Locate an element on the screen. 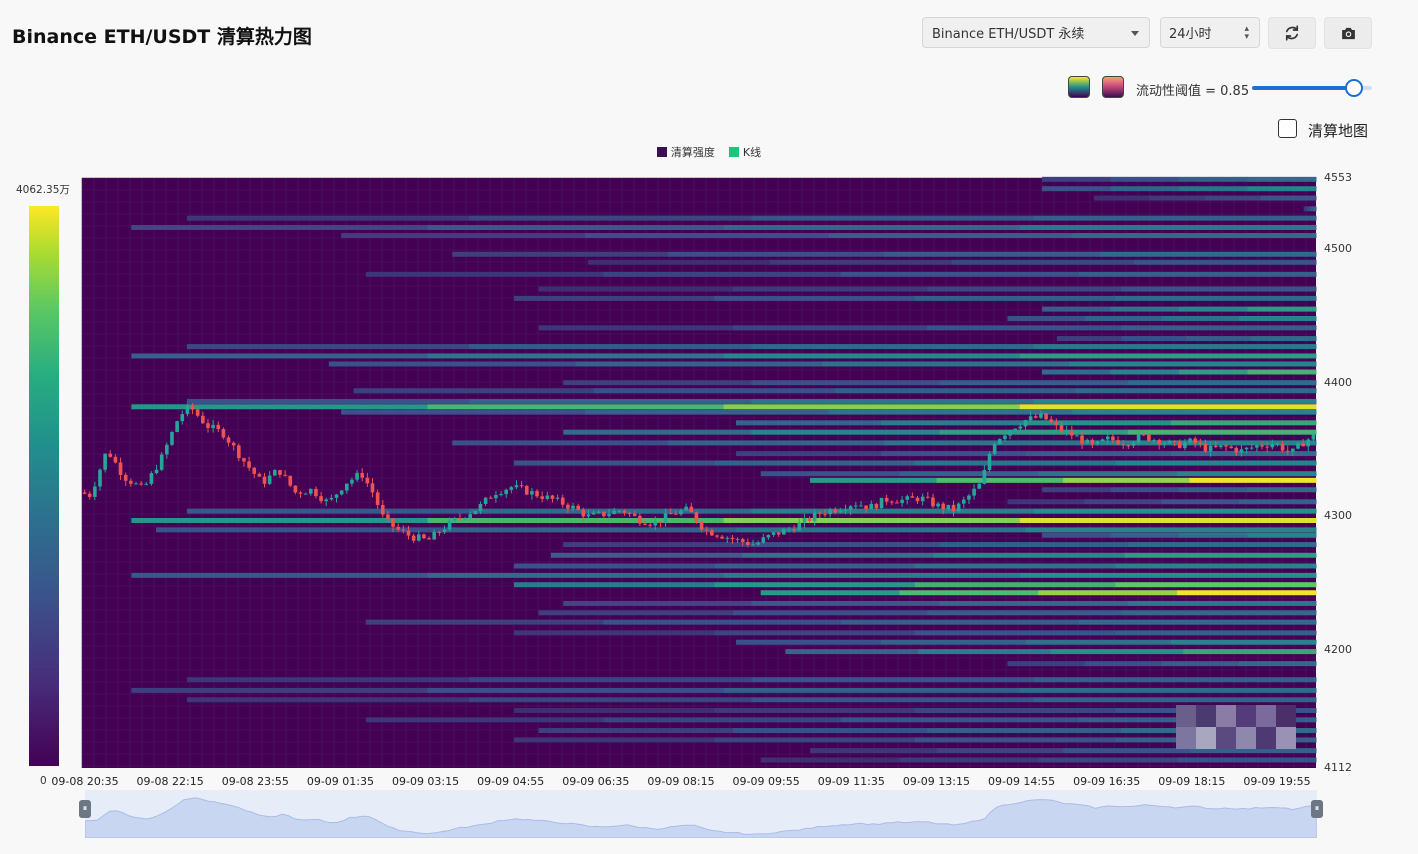 This screenshot has height=854, width=1418. y-tick-label: 4300 is located at coordinates (1338, 516).